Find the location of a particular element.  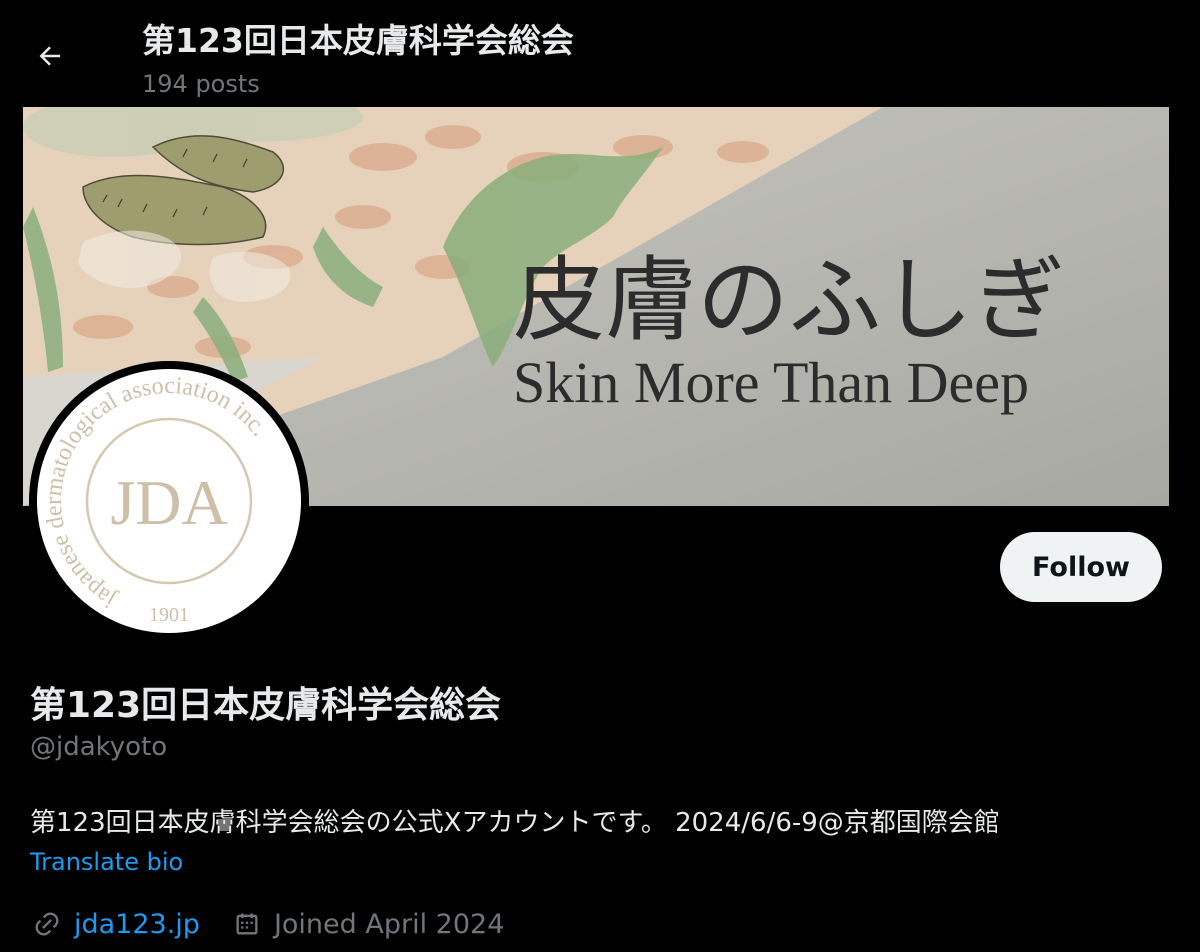

avatar-year: 1901 is located at coordinates (169, 615).